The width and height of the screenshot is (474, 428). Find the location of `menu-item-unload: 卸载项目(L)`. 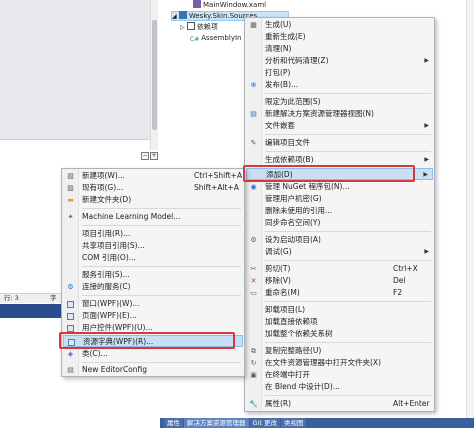

menu-item-unload: 卸载项目(L) is located at coordinates (339, 310).